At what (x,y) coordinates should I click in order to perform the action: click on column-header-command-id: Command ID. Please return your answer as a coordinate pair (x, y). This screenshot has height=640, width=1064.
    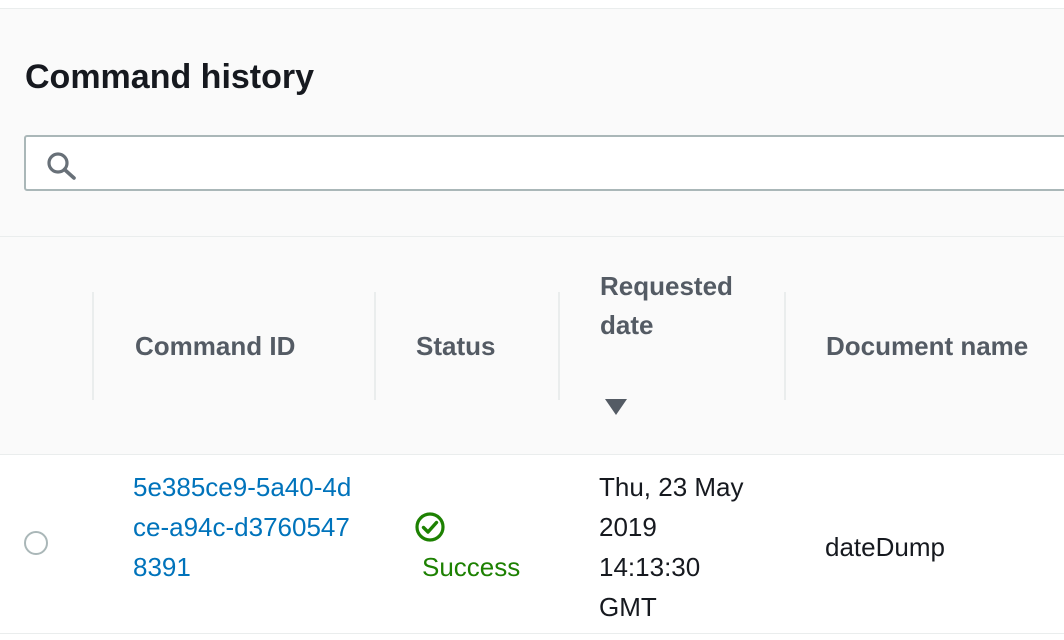
    Looking at the image, I should click on (215, 346).